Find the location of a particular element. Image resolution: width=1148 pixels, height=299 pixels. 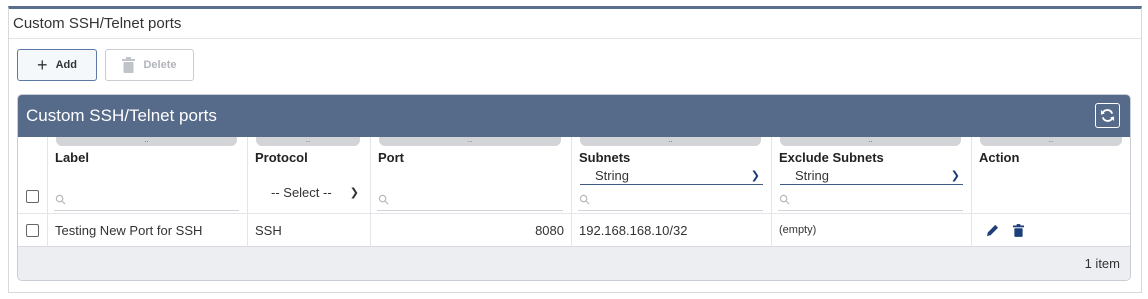

add-button: + Add is located at coordinates (57, 65).